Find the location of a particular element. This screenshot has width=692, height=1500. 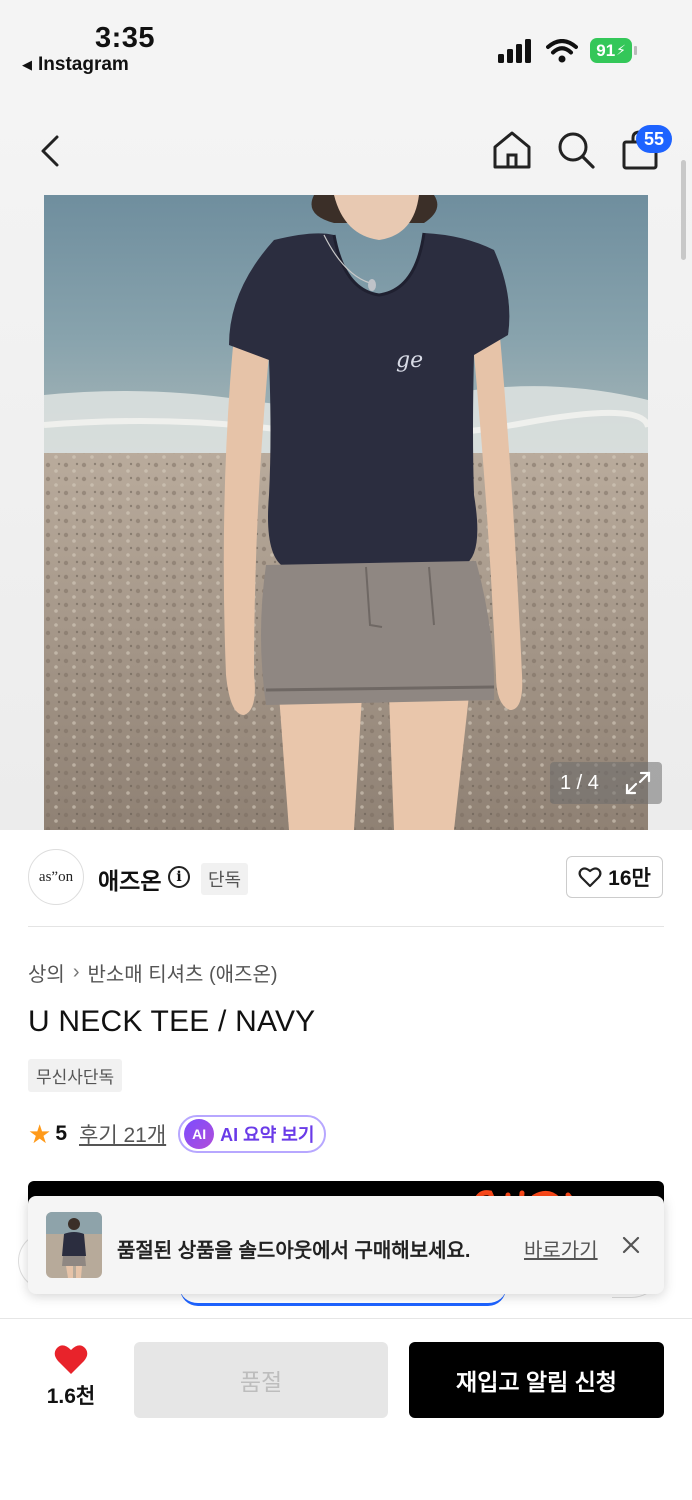

info-icon: i is located at coordinates (179, 877).